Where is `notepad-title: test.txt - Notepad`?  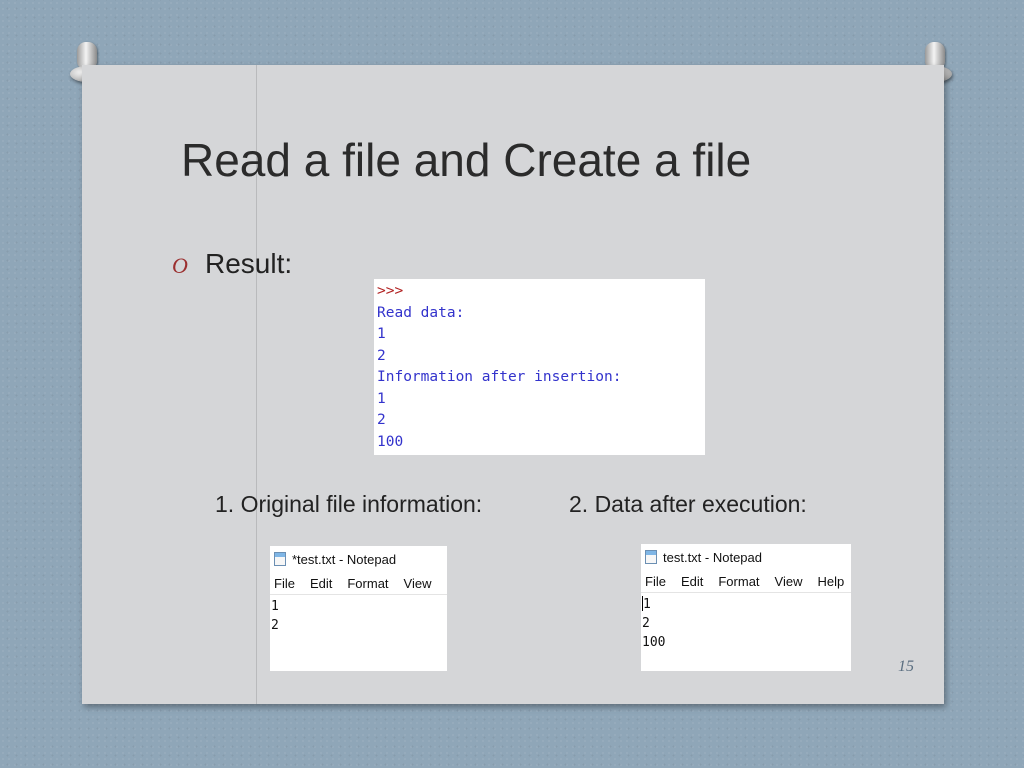 notepad-title: test.txt - Notepad is located at coordinates (712, 557).